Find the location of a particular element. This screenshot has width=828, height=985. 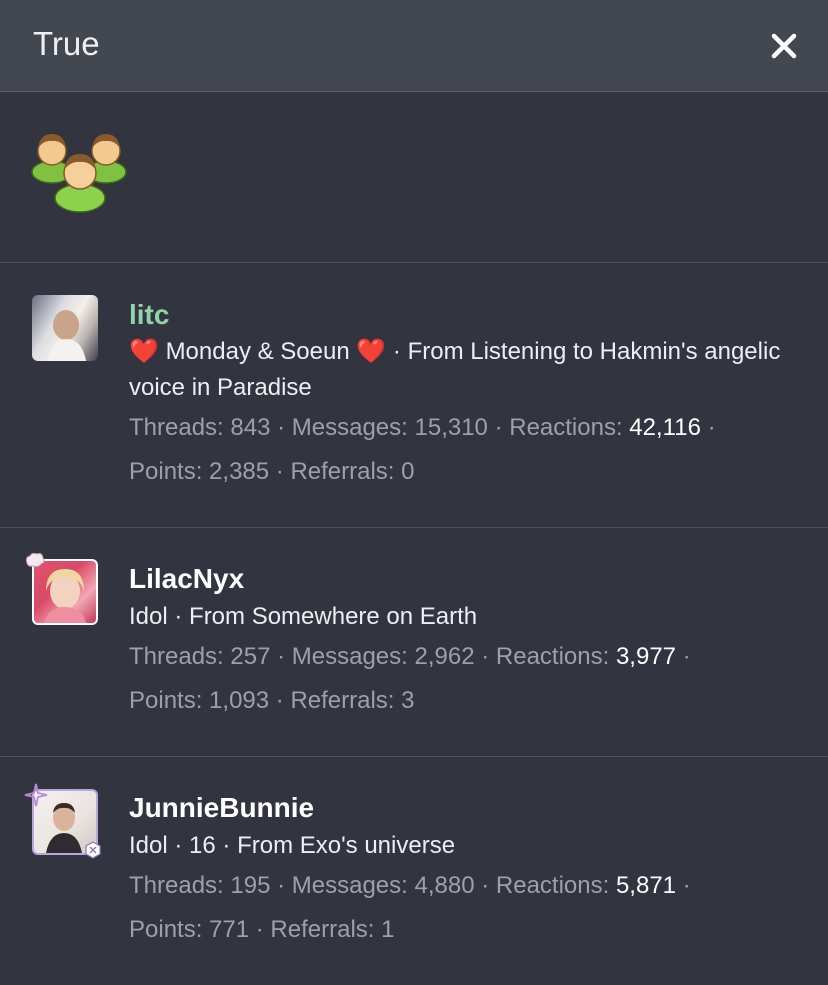

referrals-count: 3 is located at coordinates (408, 700).